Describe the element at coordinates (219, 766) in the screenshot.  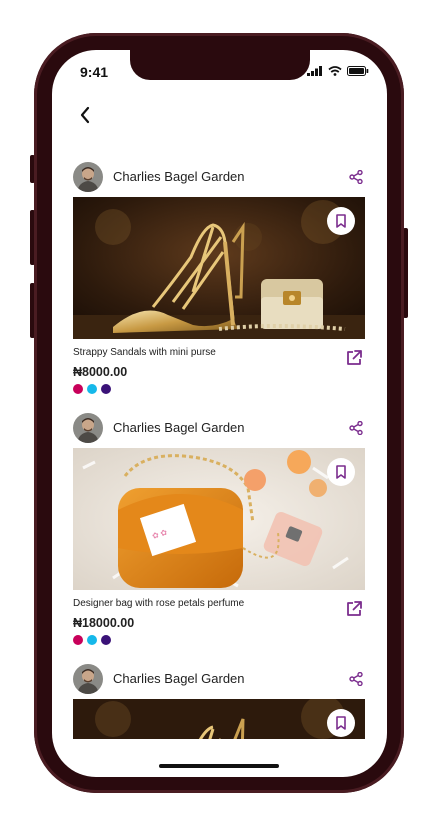
I see `home-indicator` at that location.